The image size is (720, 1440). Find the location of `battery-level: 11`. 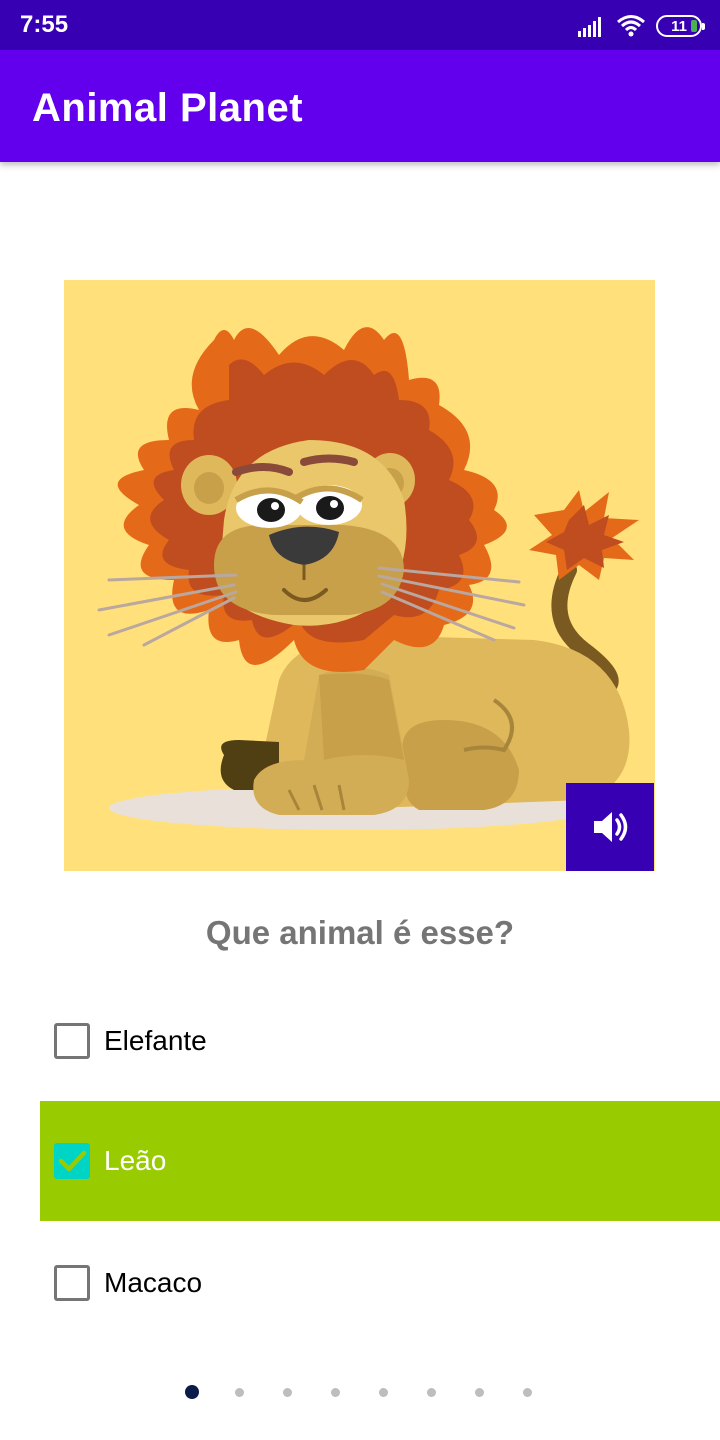

battery-level: 11 is located at coordinates (679, 26).